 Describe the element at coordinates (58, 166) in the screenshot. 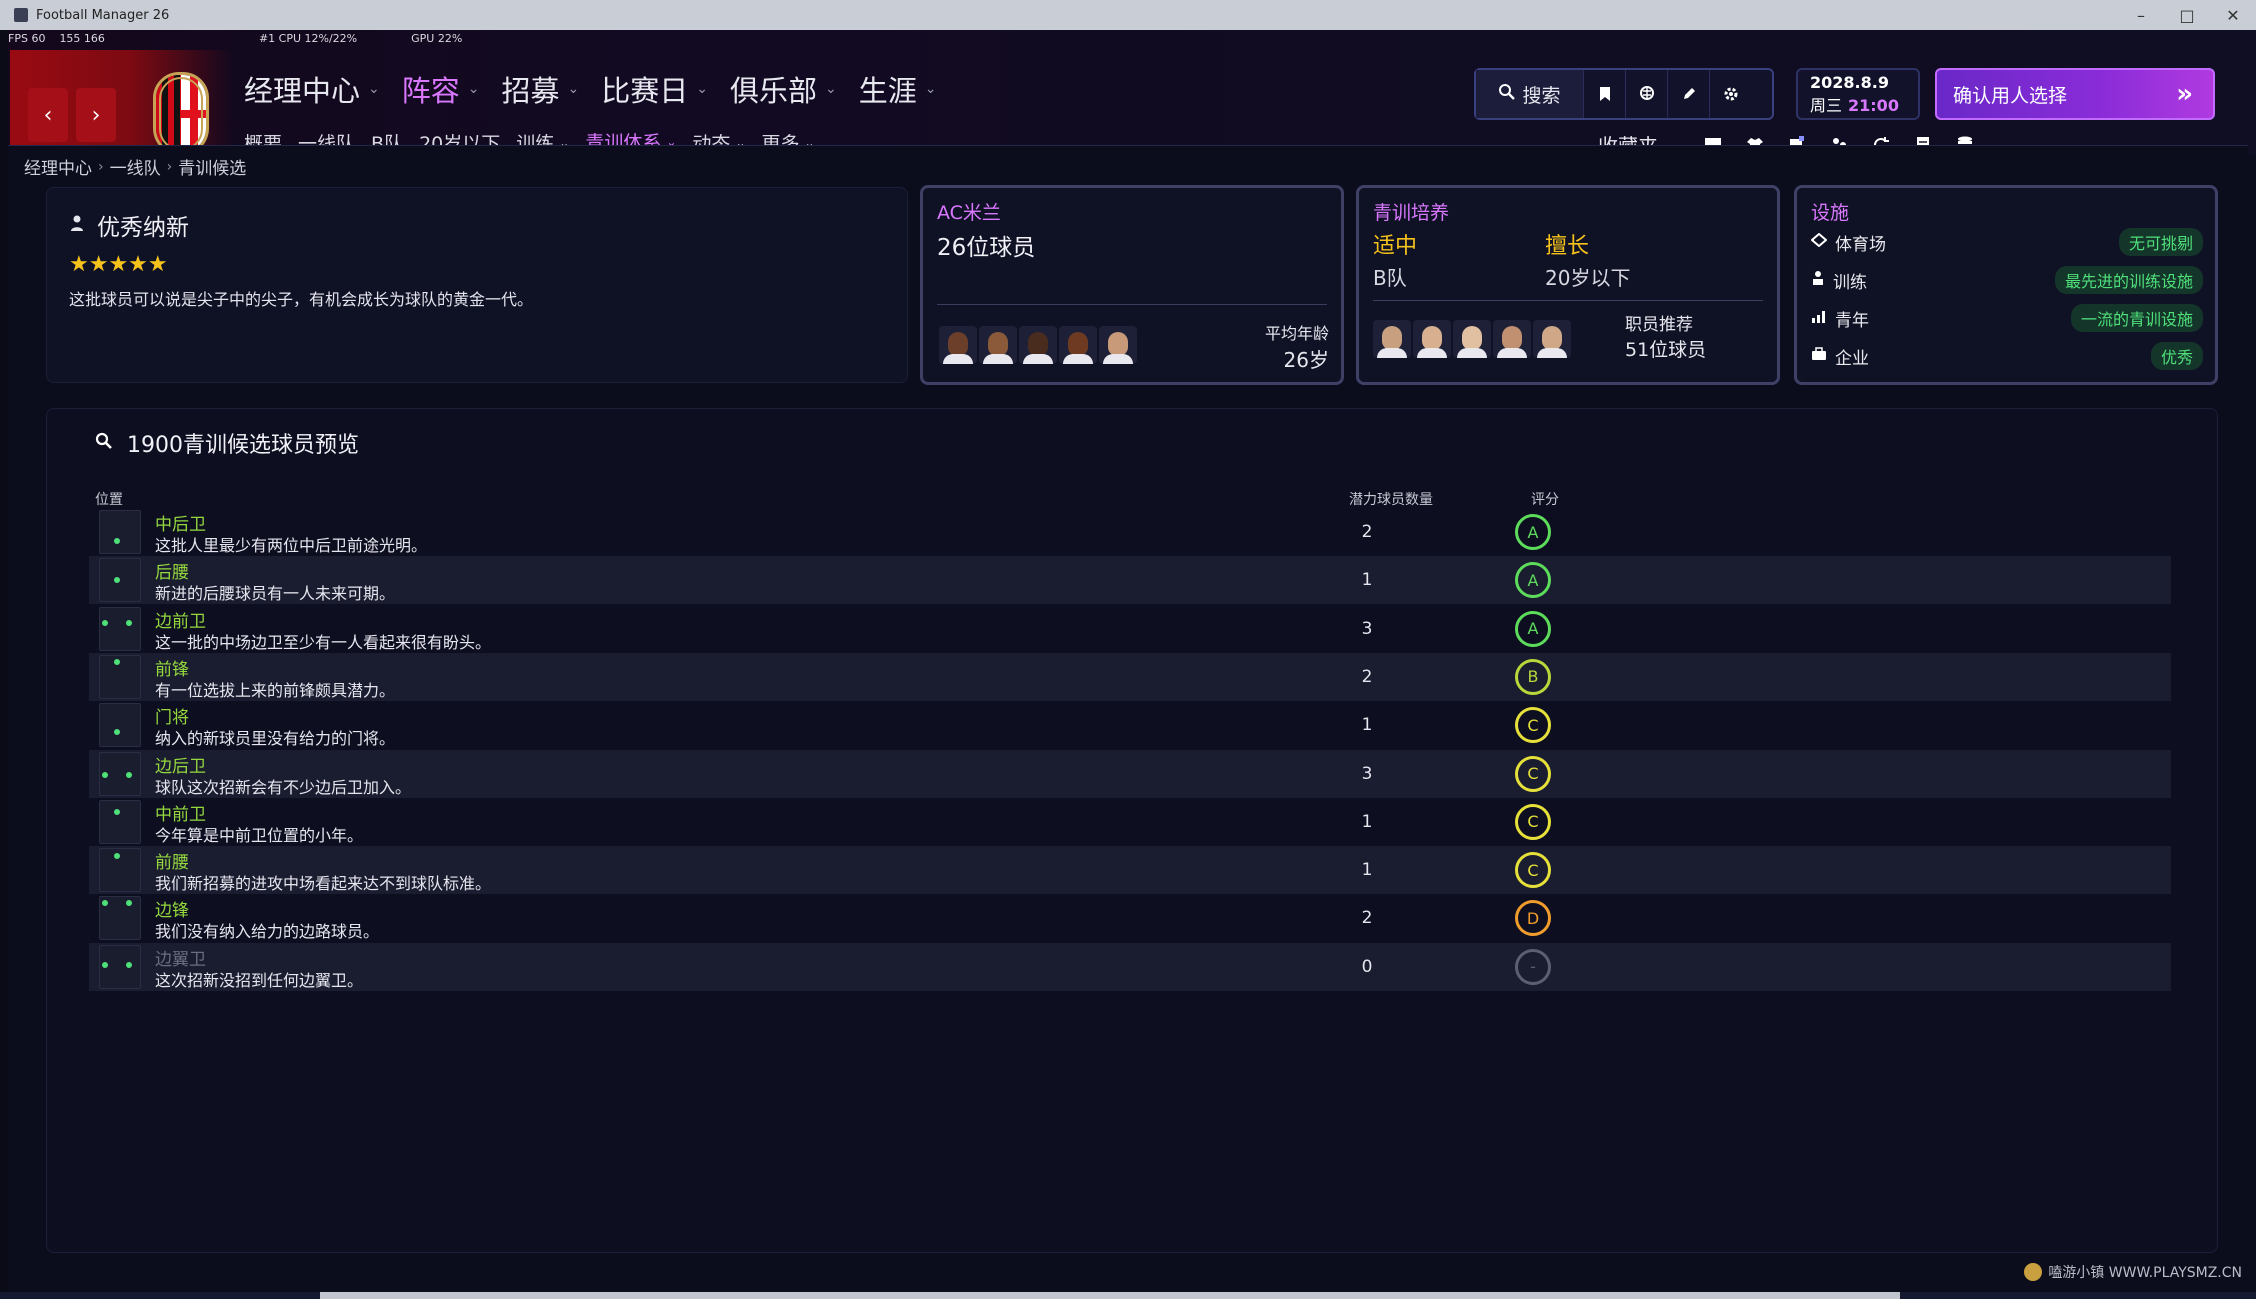

I see `breadcrumb-item: 经理中心` at that location.